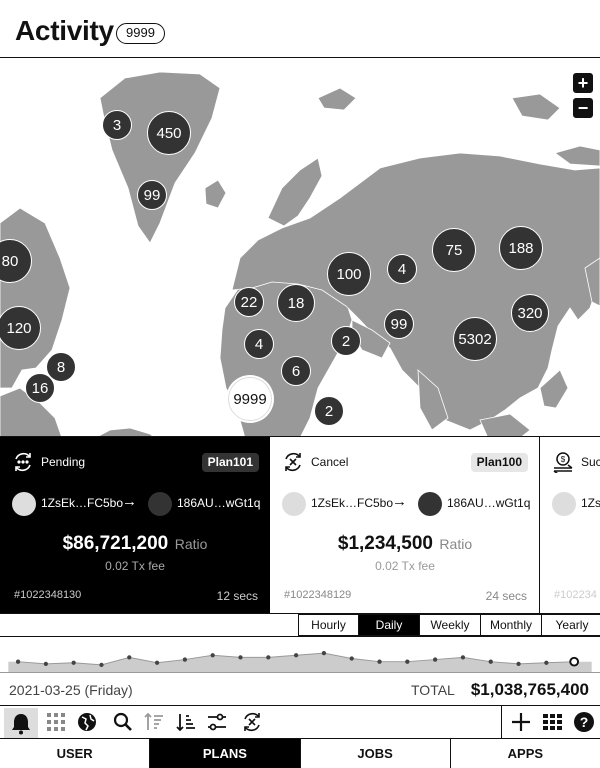  What do you see at coordinates (506, 596) in the screenshot?
I see `tx-time: 24 secs` at bounding box center [506, 596].